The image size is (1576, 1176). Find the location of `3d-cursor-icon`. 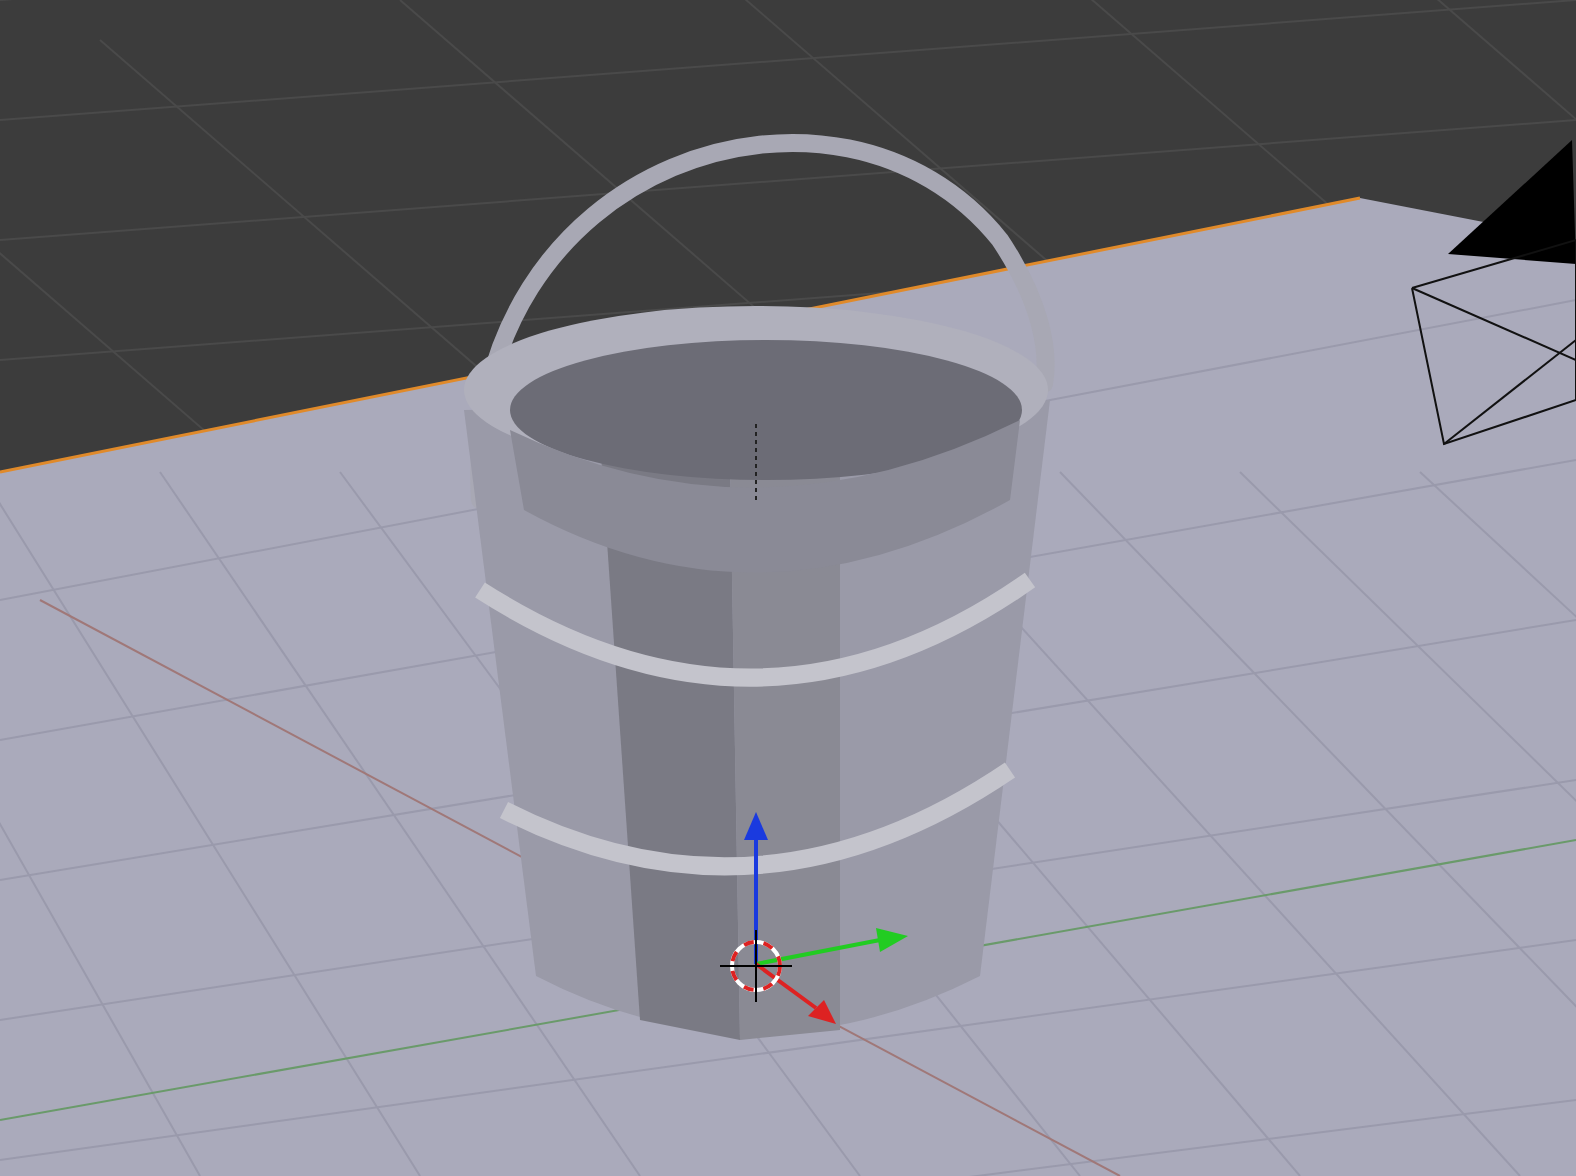

3d-cursor-icon is located at coordinates (756, 966).